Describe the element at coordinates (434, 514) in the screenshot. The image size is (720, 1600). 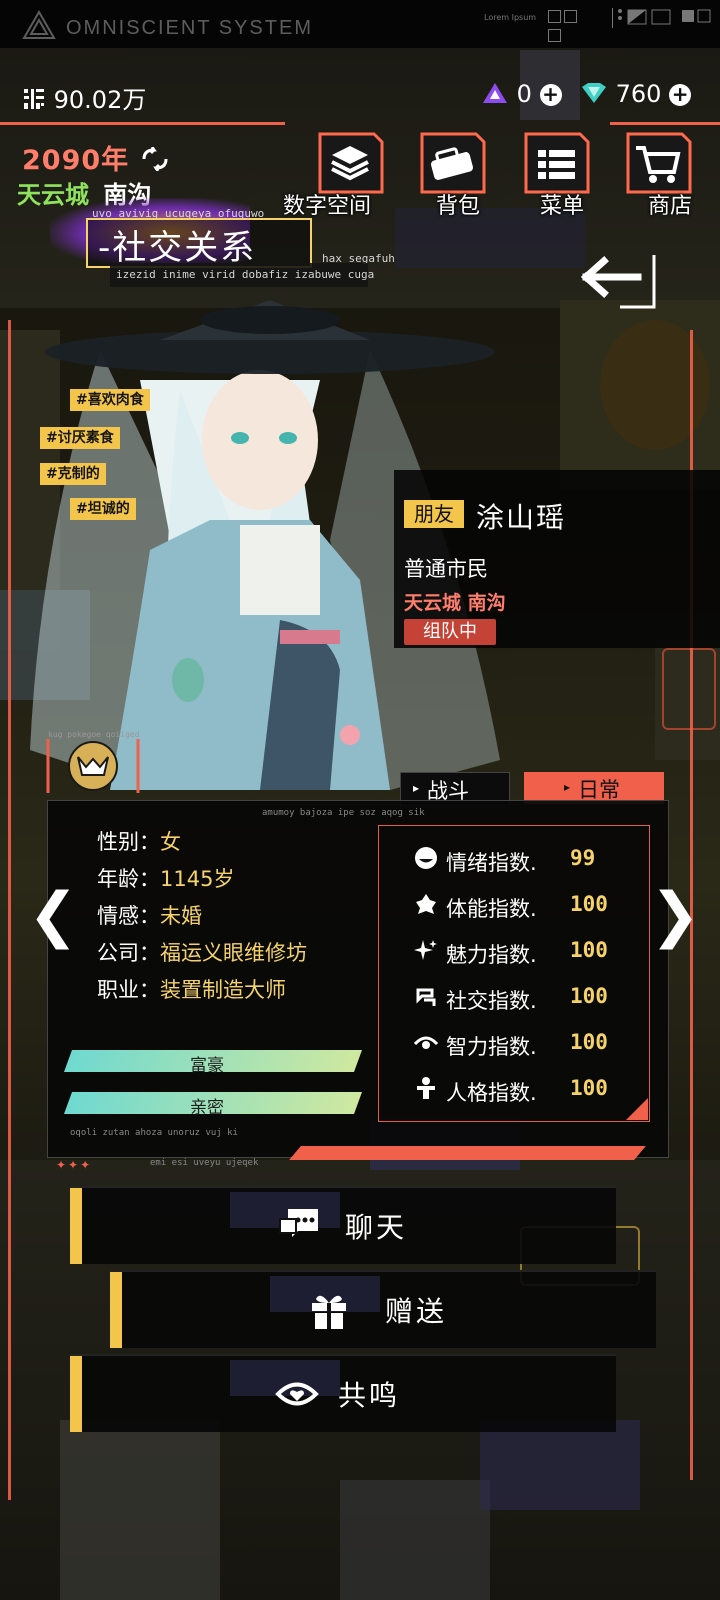
I see `relation-badge: 朋友` at that location.